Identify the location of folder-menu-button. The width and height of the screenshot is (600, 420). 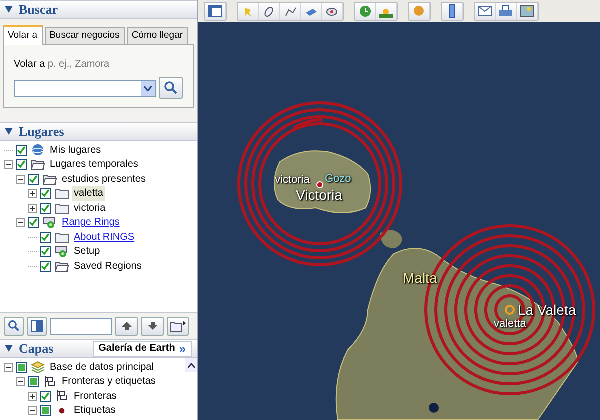
(178, 326).